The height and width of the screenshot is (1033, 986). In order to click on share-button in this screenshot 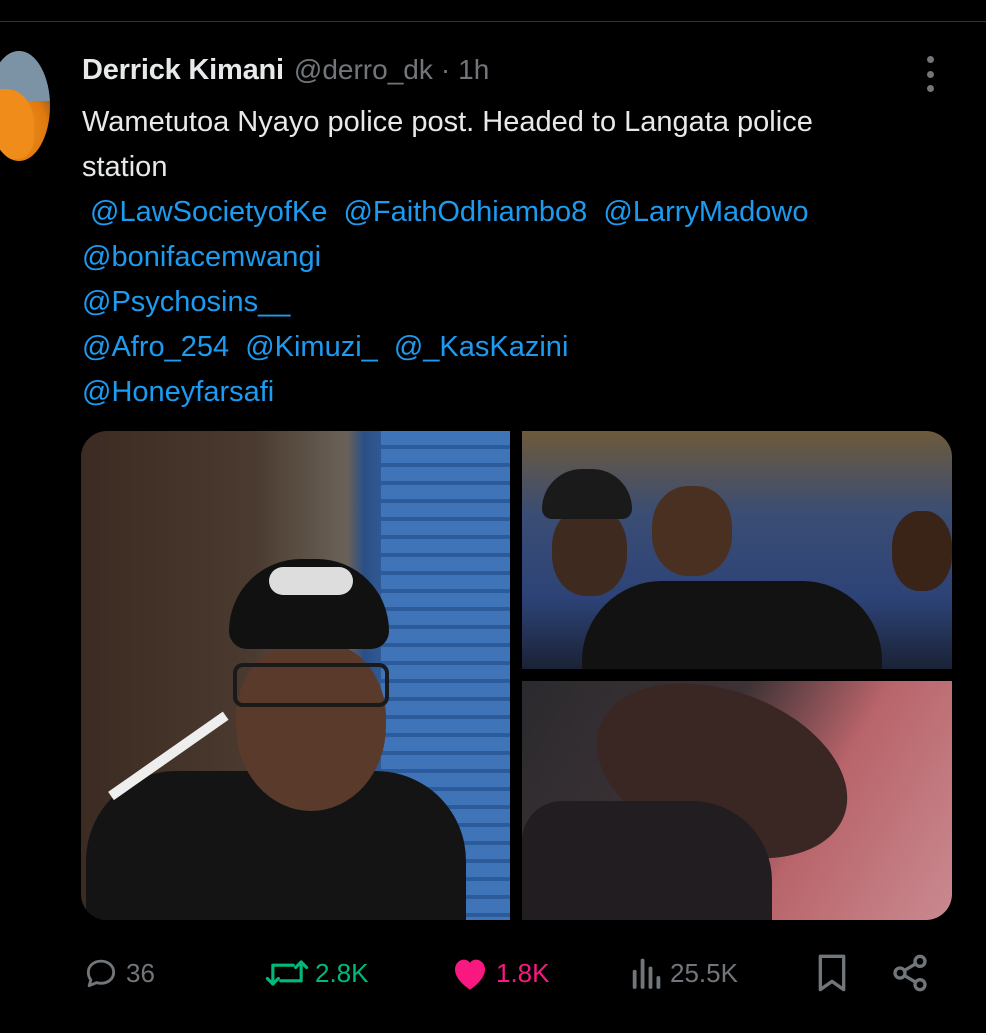, I will do `click(910, 973)`.